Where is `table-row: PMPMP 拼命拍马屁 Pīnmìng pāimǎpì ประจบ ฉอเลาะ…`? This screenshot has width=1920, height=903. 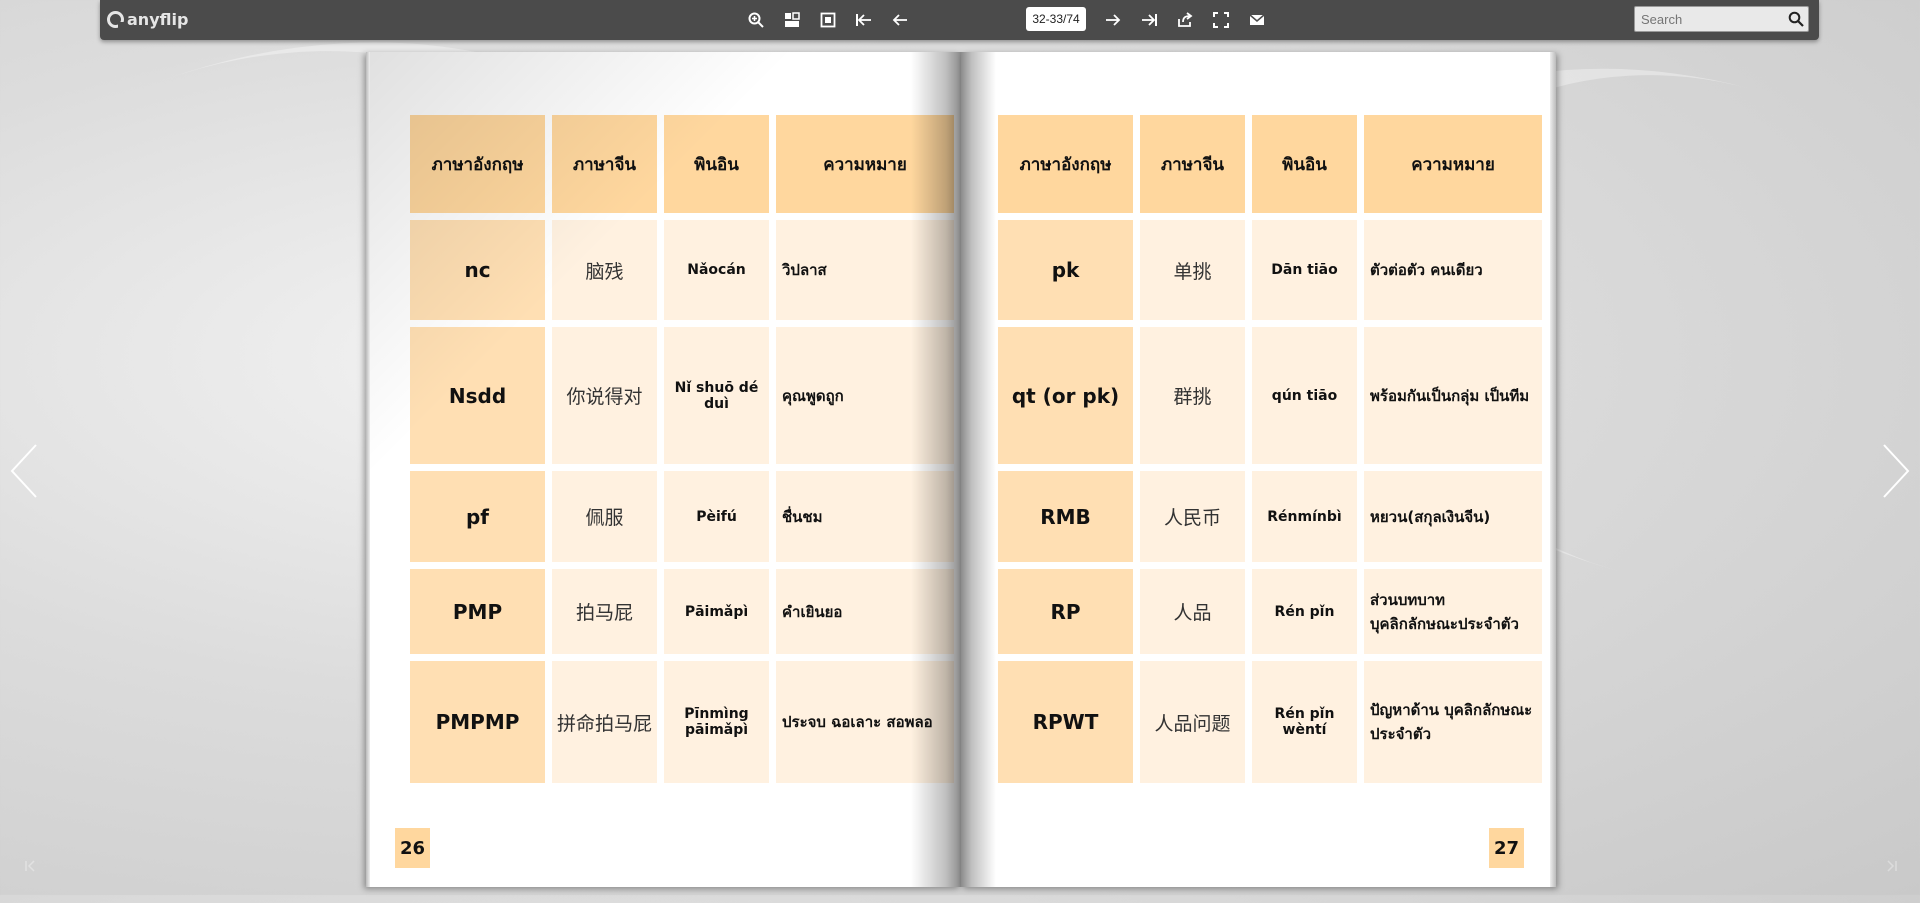 table-row: PMPMP 拼命拍马屁 Pīnmìng pāimǎpì ประจบ ฉอเลาะ… is located at coordinates (682, 722).